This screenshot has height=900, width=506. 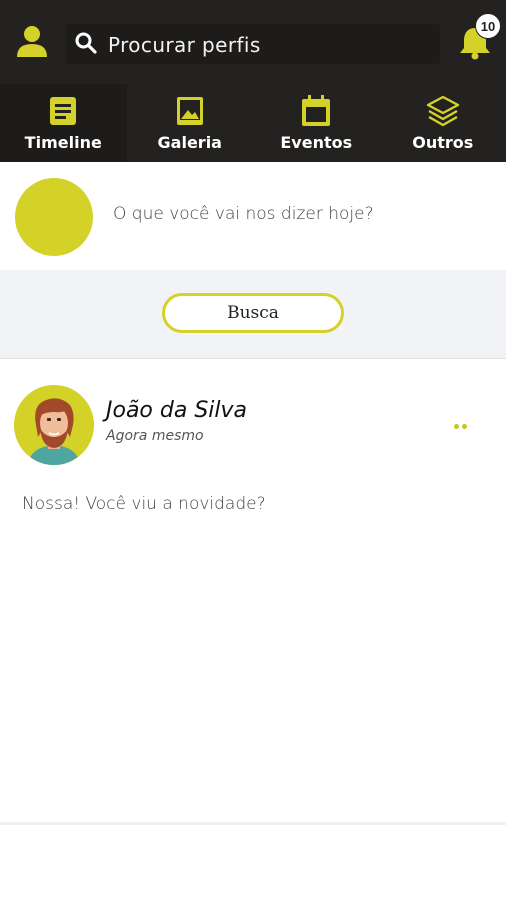 I want to click on author-avatar, so click(x=54, y=425).